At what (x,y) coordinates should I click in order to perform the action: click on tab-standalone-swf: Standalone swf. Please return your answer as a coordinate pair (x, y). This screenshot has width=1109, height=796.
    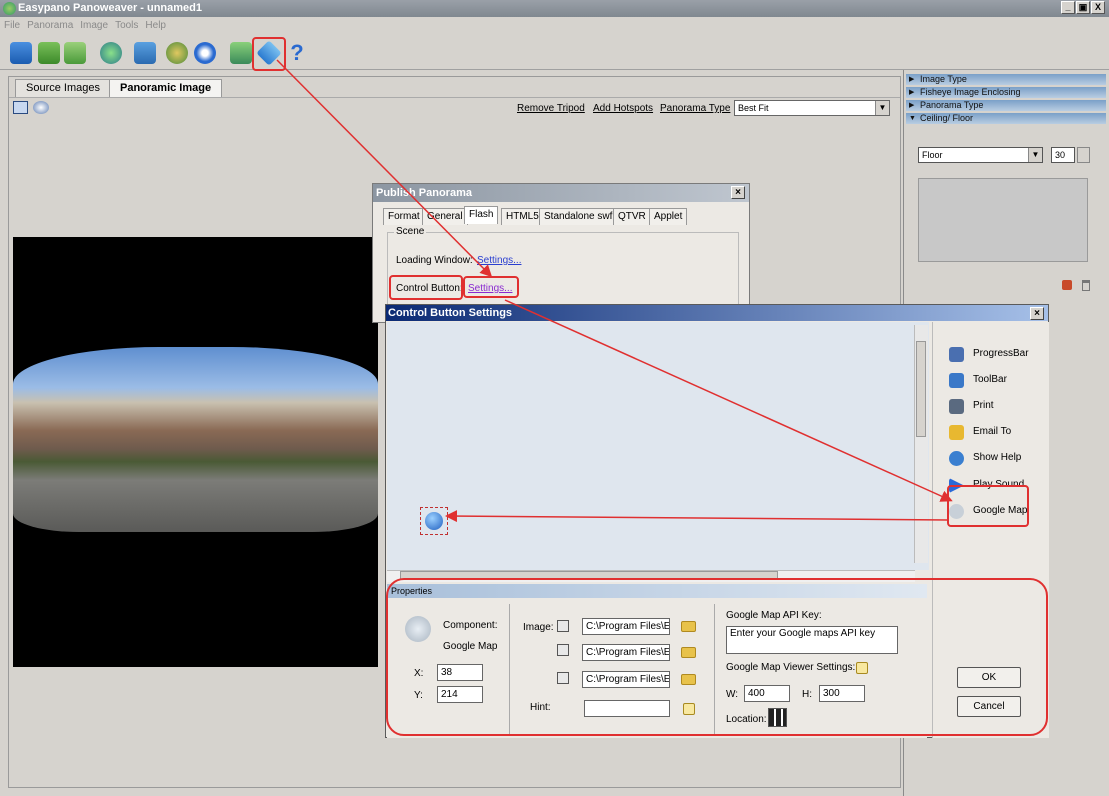
    Looking at the image, I should click on (578, 216).